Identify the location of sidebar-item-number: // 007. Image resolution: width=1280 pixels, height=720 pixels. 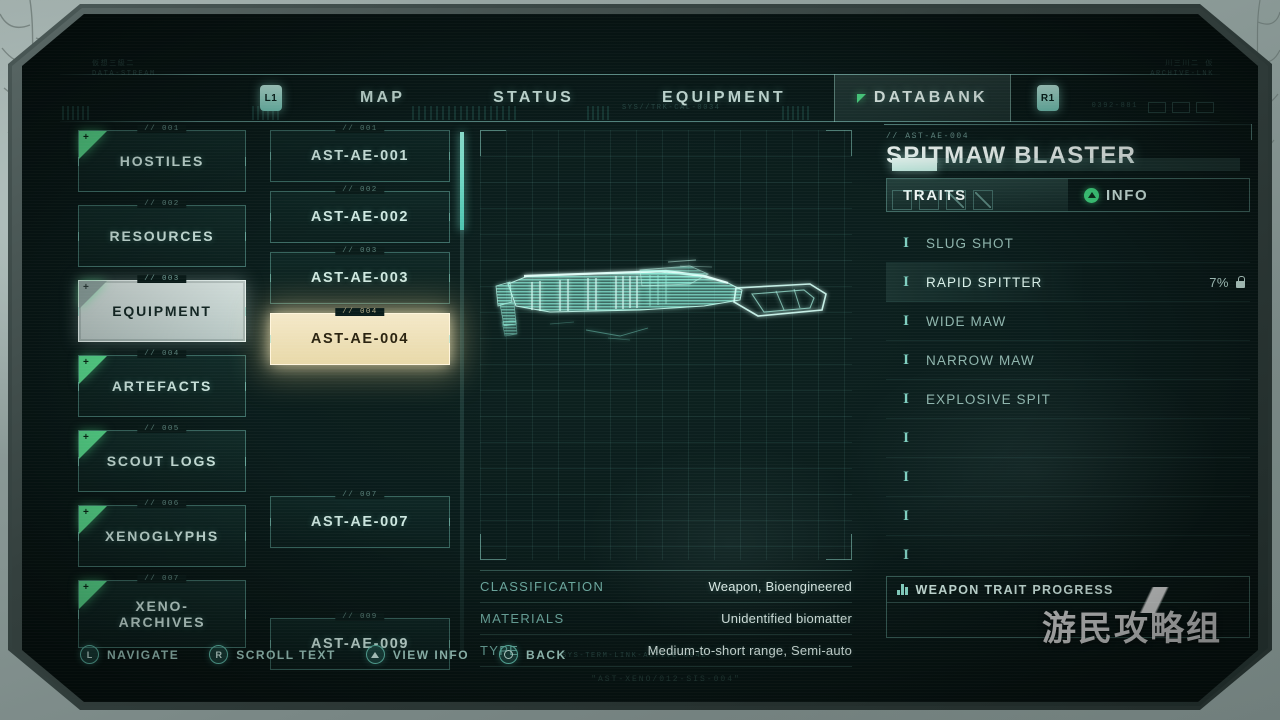
(162, 579).